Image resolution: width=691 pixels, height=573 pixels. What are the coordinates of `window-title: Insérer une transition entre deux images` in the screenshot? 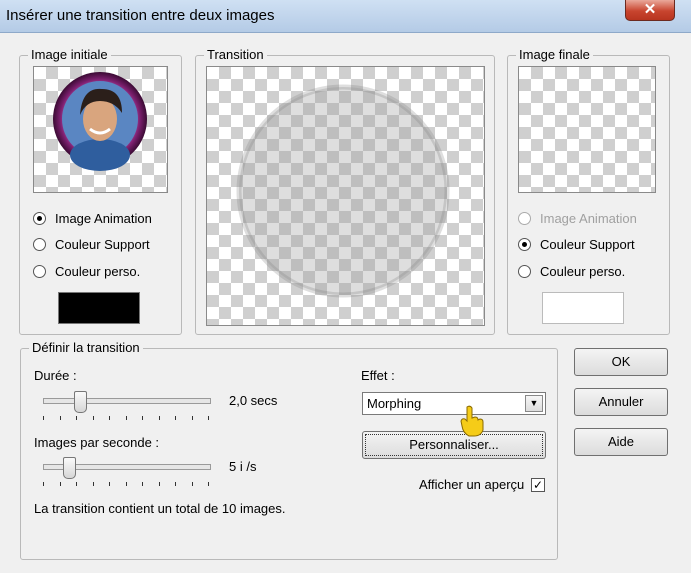 It's located at (140, 15).